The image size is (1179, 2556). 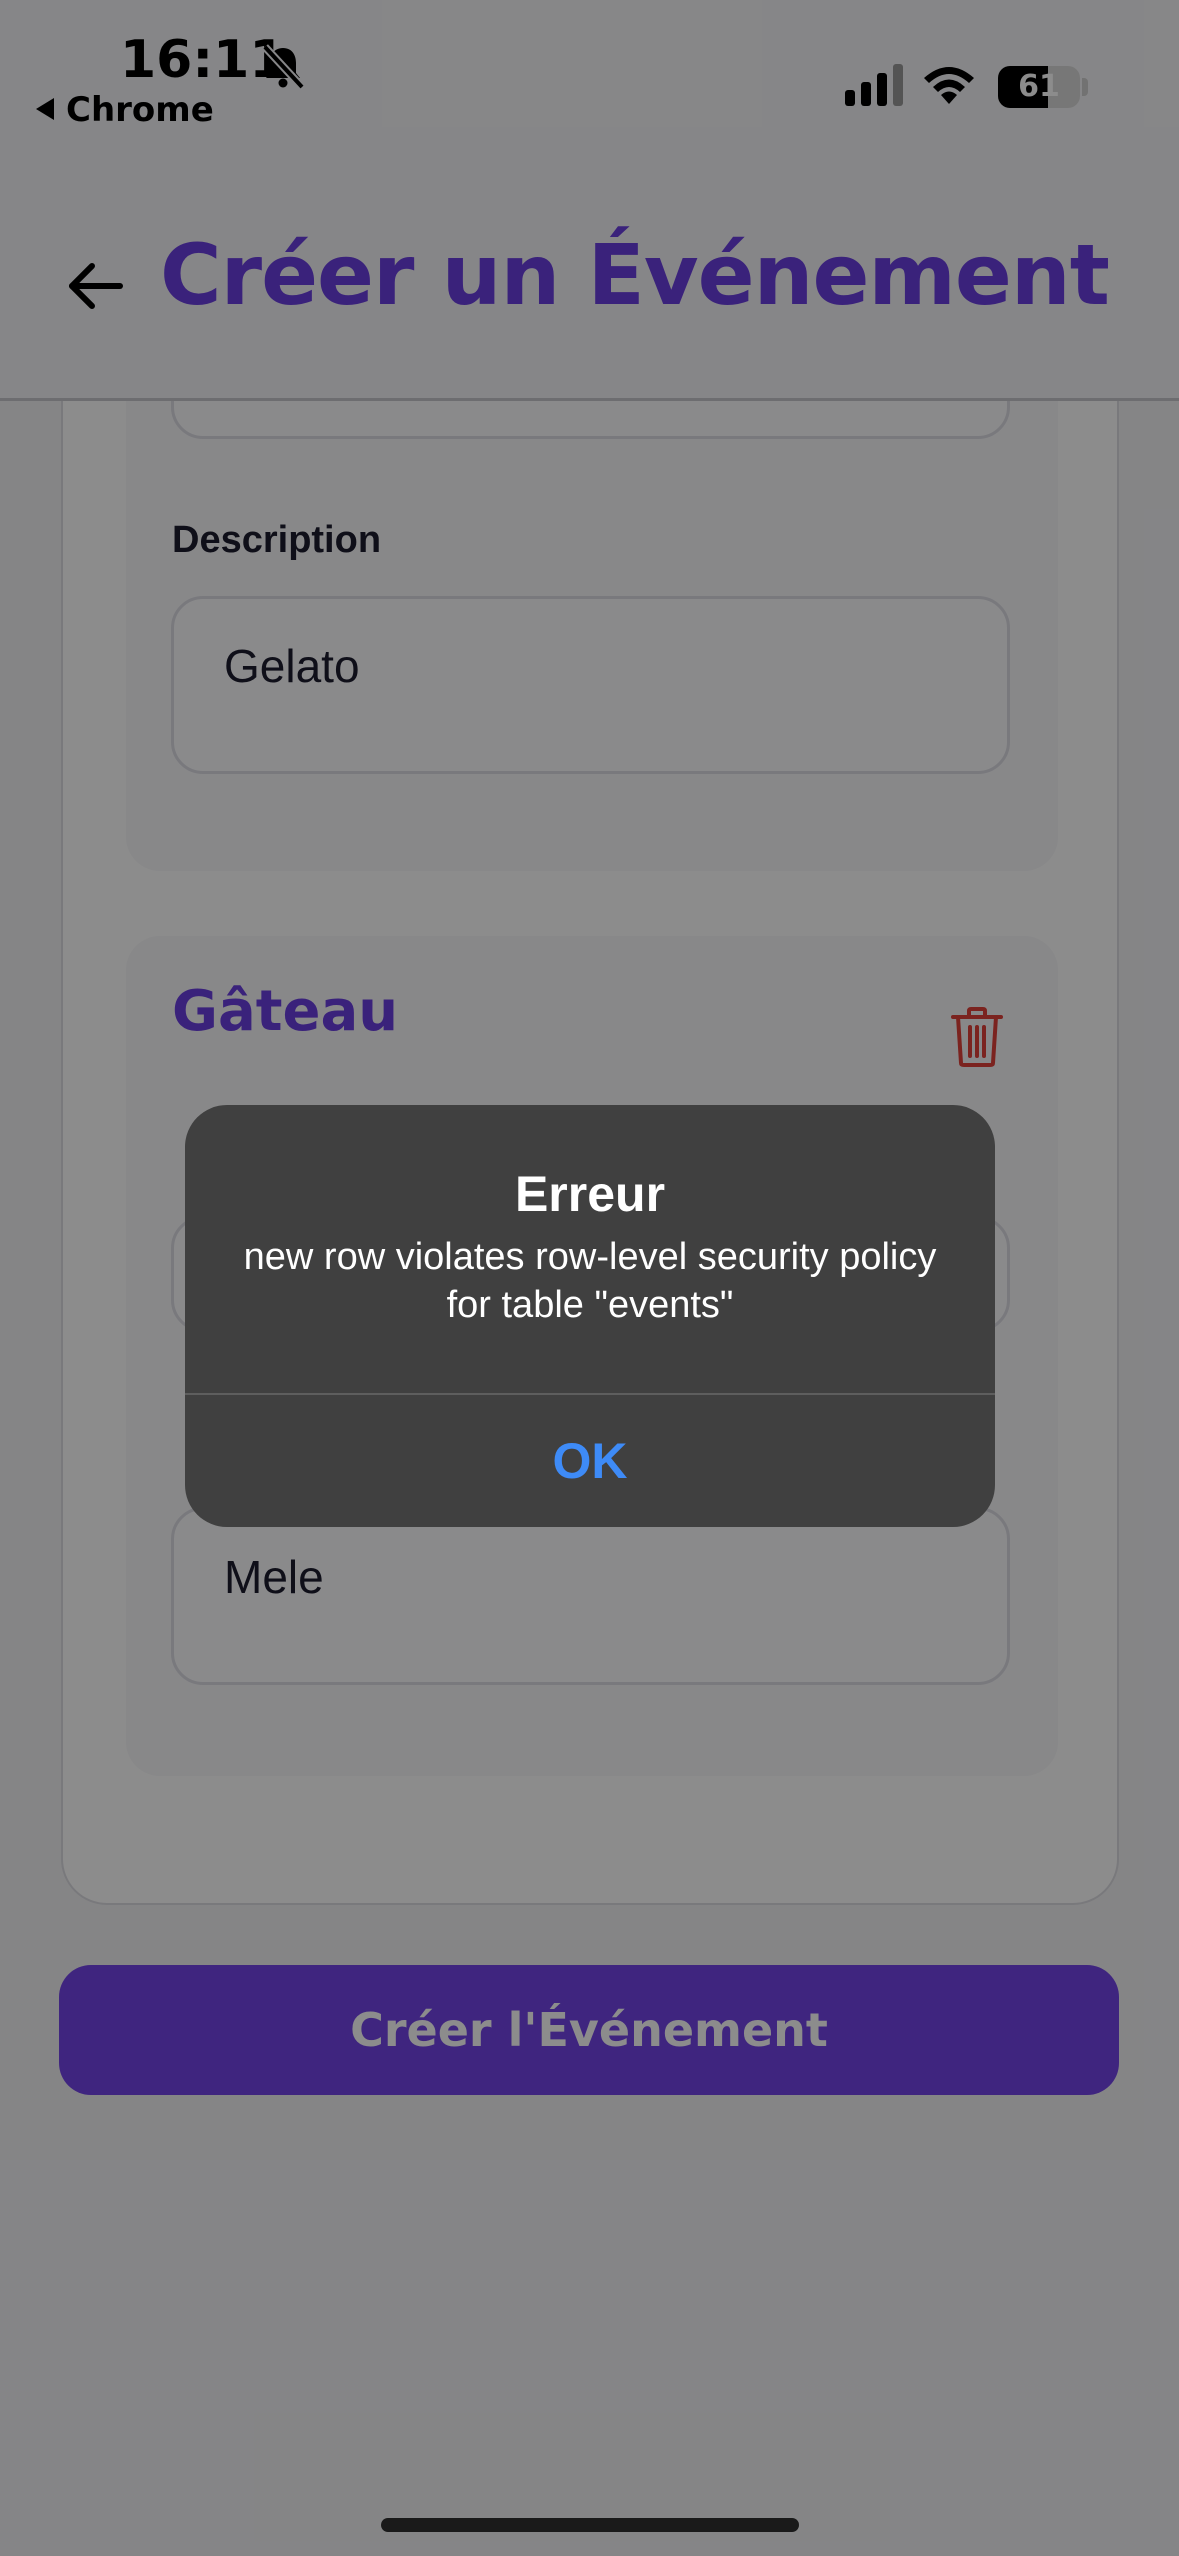 I want to click on alert-title: Erreur, so click(x=590, y=1194).